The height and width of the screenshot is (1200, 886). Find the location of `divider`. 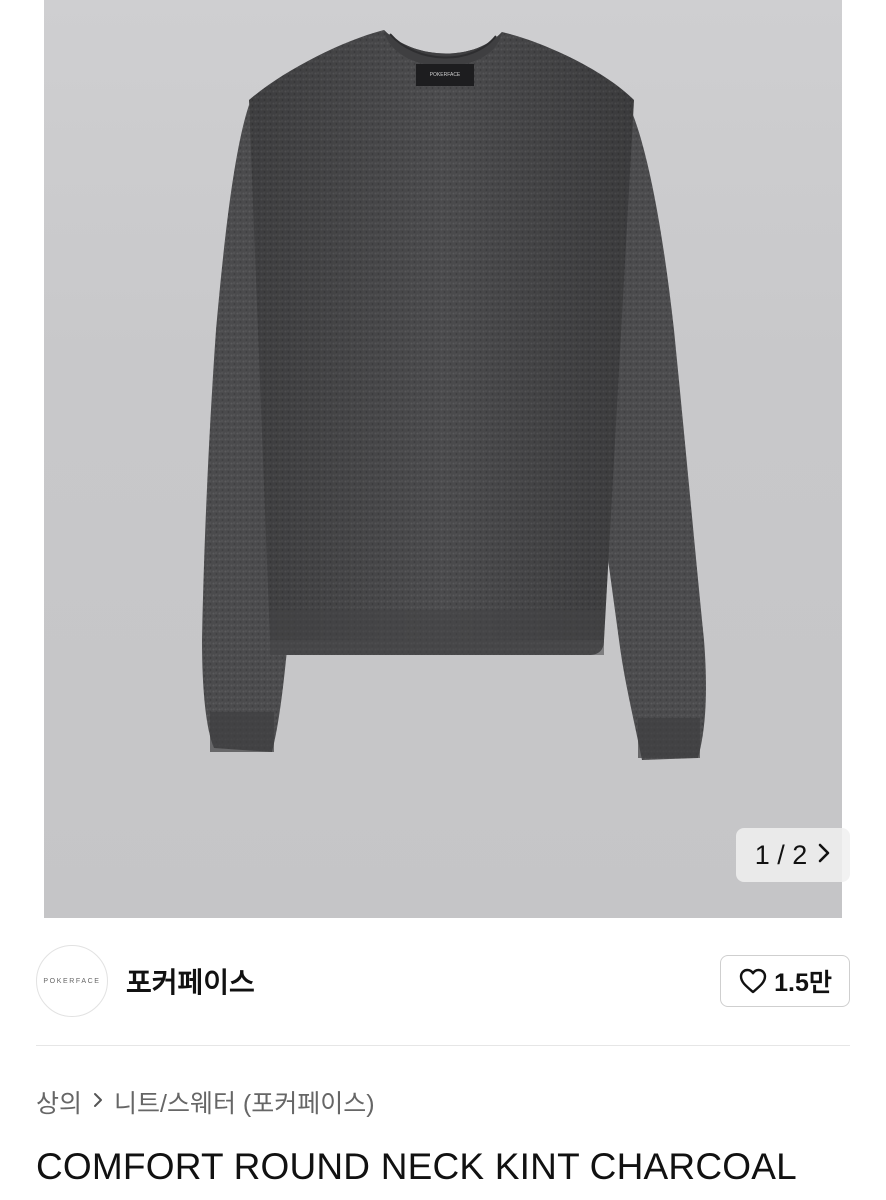

divider is located at coordinates (443, 1045).